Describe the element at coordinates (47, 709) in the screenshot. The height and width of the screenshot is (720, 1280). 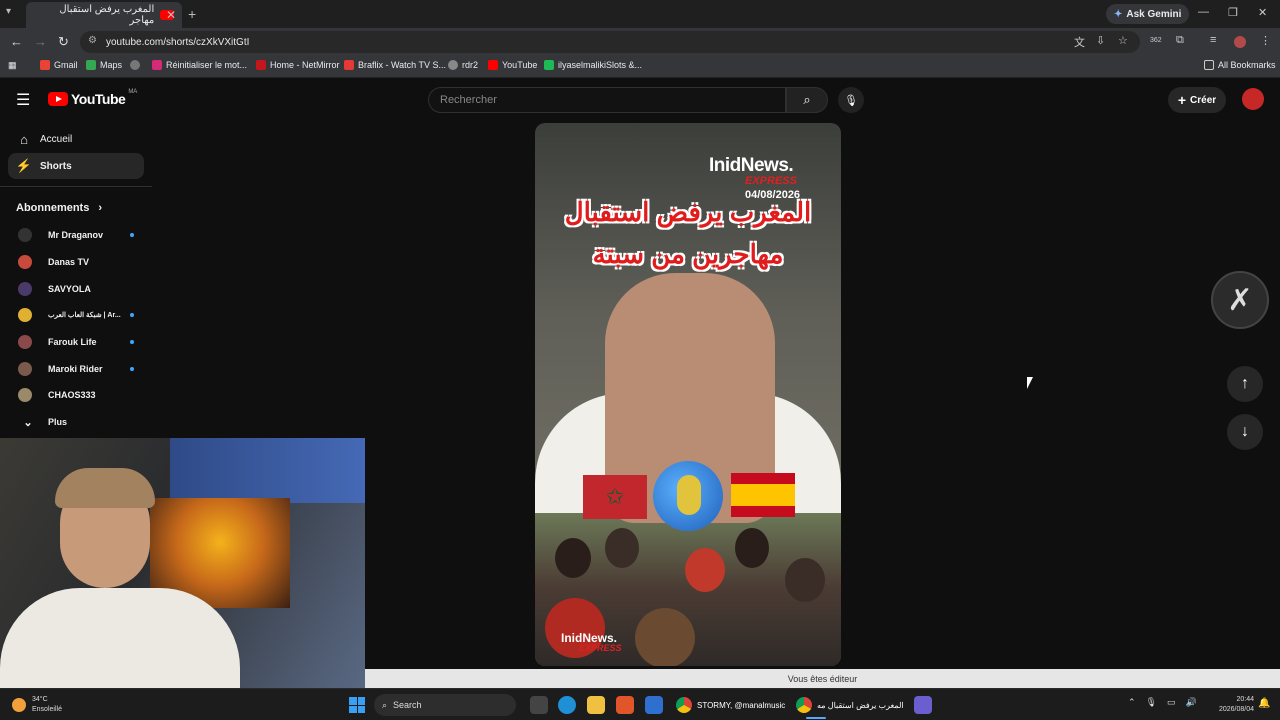
I see `weather-desc: Ensoleillé` at that location.